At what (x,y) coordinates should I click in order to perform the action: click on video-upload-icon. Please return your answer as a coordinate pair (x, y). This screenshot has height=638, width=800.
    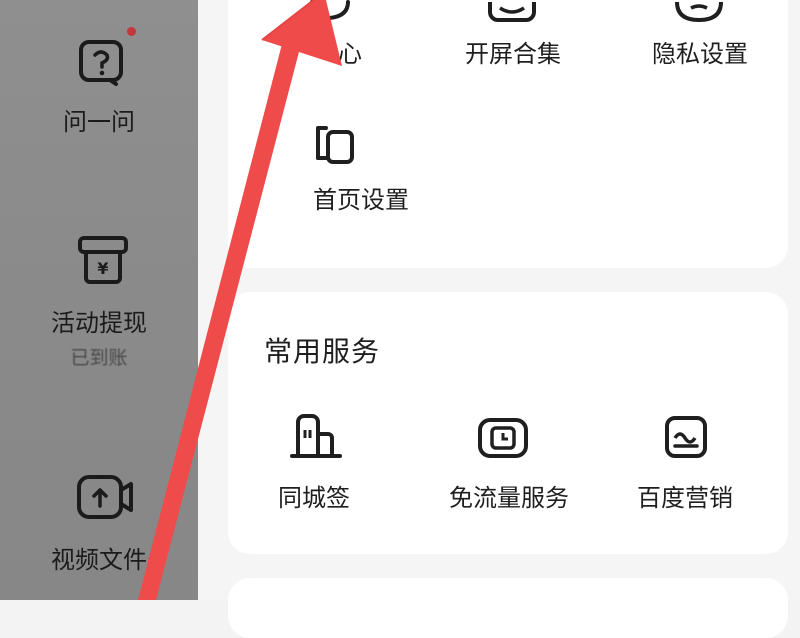
    Looking at the image, I should click on (105, 497).